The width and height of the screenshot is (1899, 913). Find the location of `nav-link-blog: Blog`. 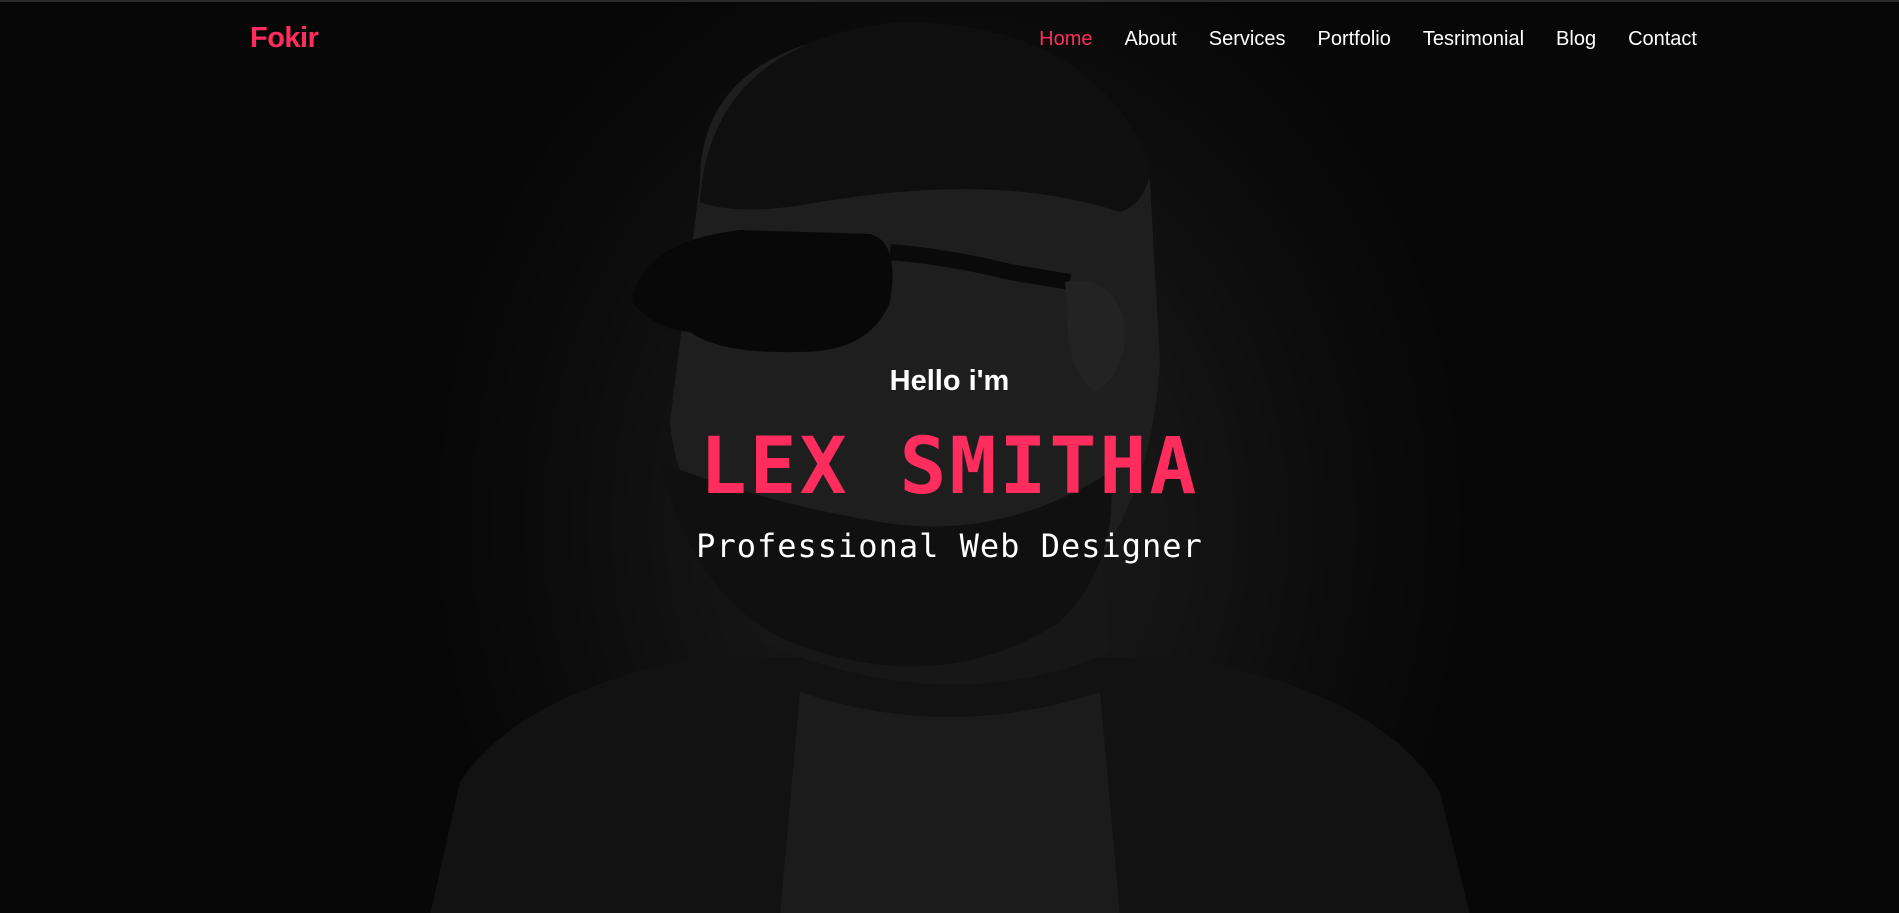

nav-link-blog: Blog is located at coordinates (1576, 39).